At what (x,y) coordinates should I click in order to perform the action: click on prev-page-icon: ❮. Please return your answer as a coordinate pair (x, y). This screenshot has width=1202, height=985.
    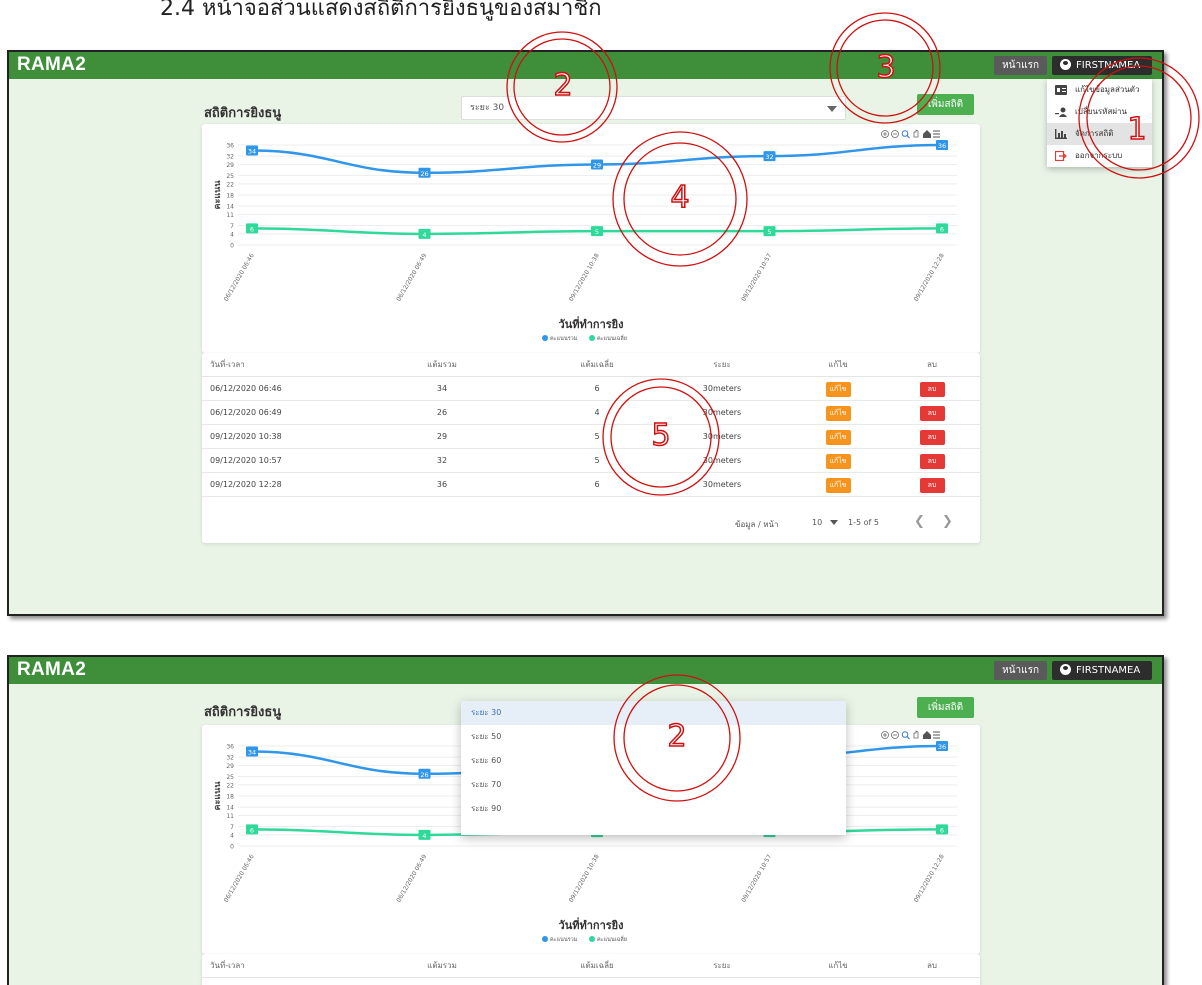
    Looking at the image, I should click on (919, 521).